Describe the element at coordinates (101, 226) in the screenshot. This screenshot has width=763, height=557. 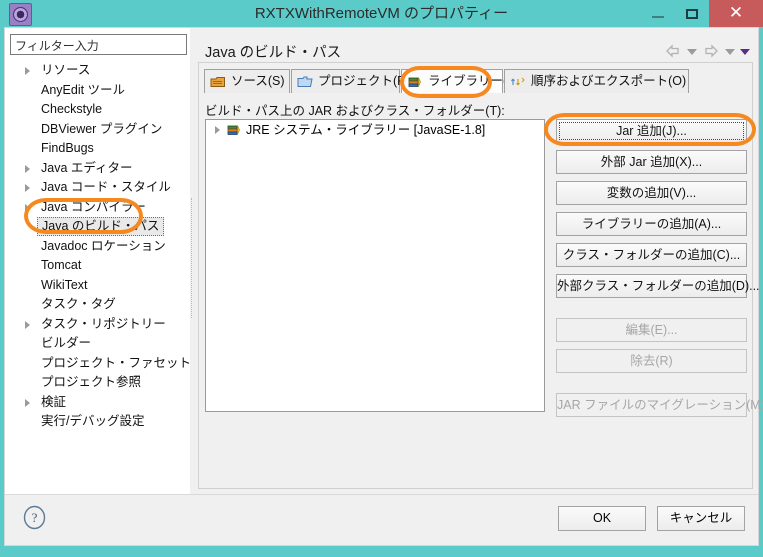
I see `sidebar-item-label: Java のビルド・パス` at that location.